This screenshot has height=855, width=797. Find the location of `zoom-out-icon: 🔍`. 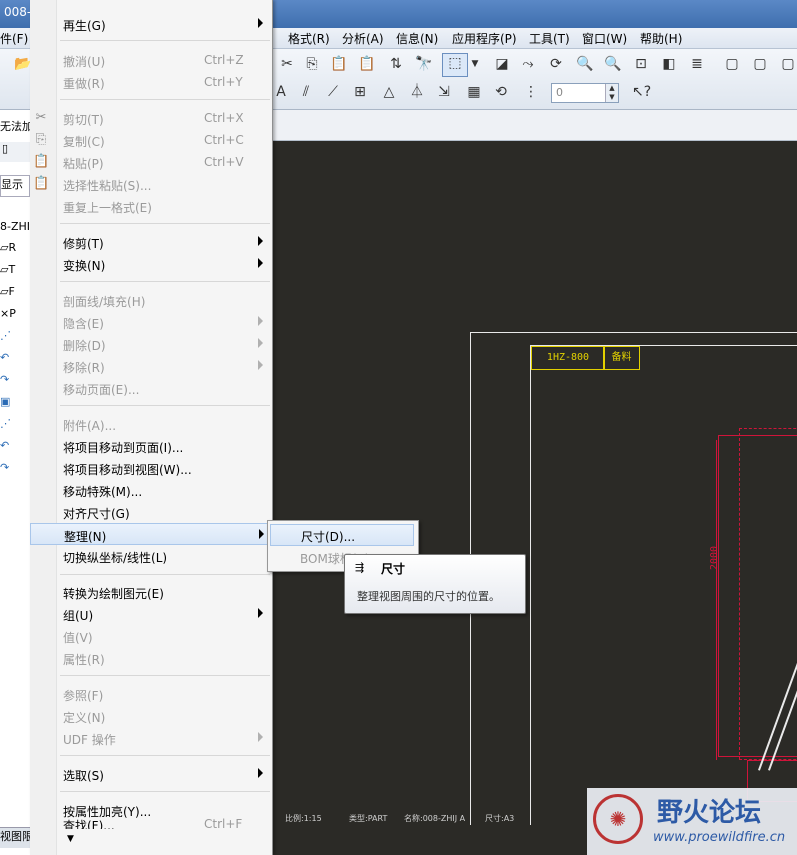

zoom-out-icon: 🔍 is located at coordinates (613, 64).